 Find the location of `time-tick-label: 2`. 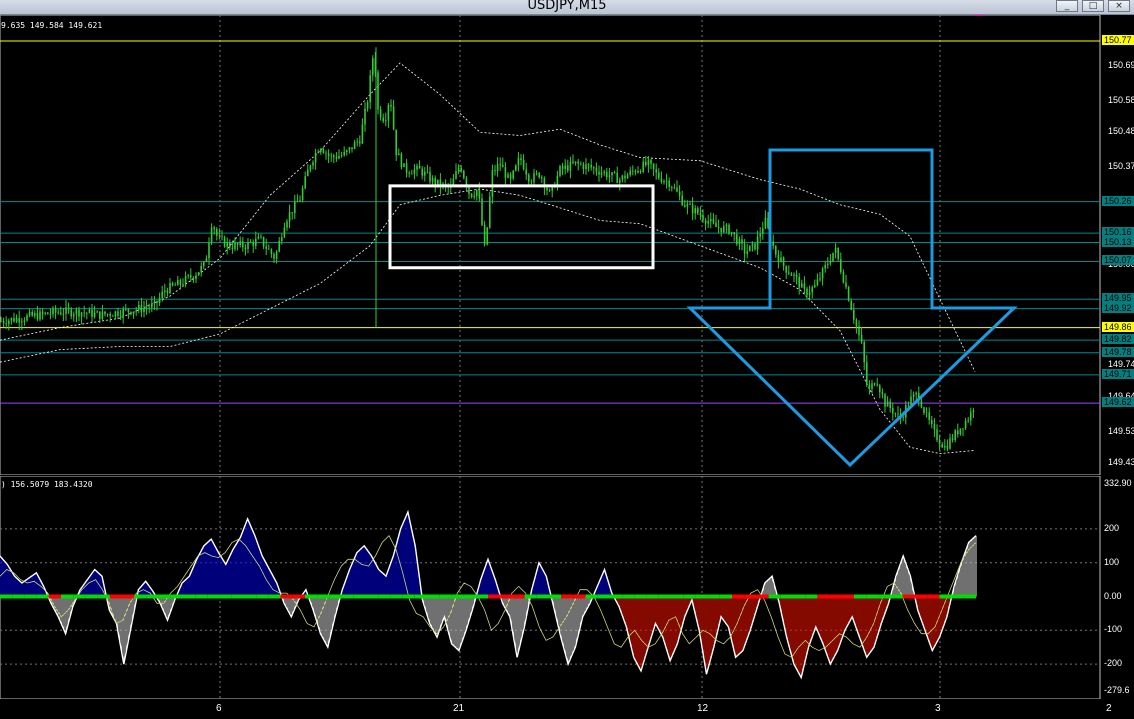

time-tick-label: 2 is located at coordinates (1109, 708).